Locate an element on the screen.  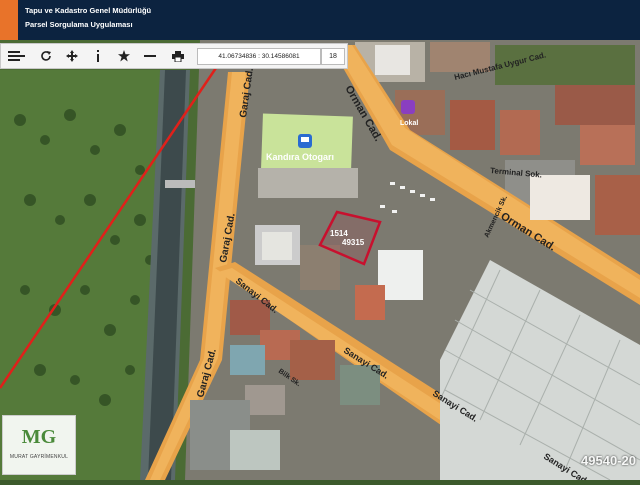
print-icon is located at coordinates (178, 56).